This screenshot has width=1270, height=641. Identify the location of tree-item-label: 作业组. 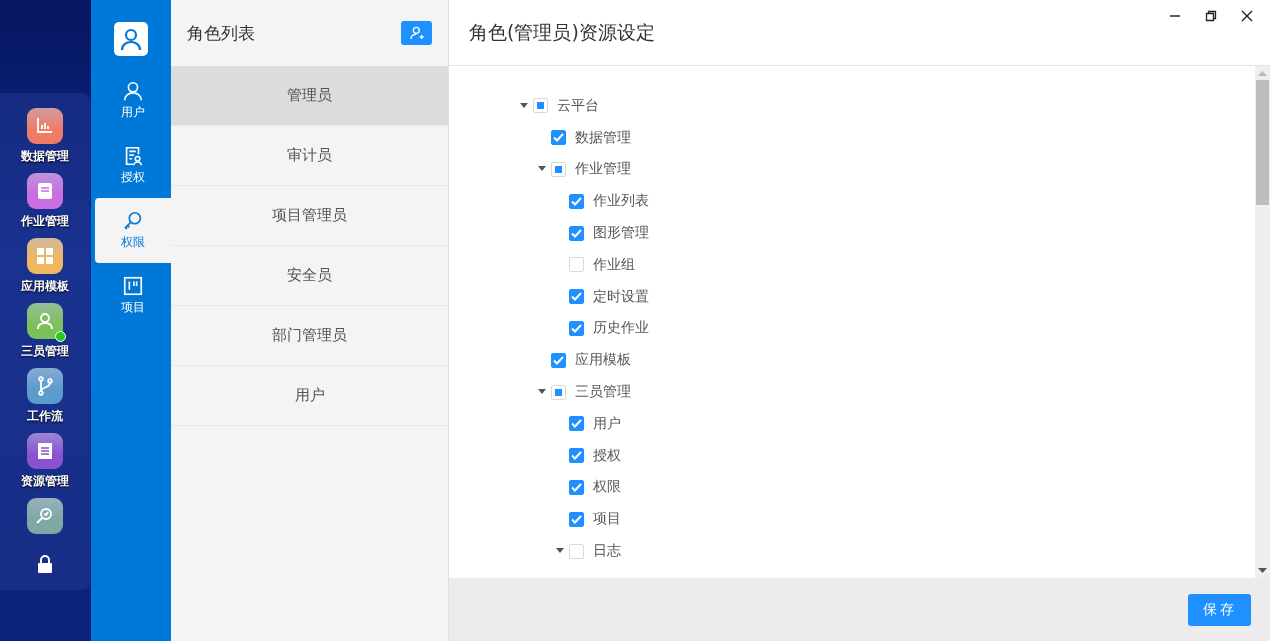
(614, 264).